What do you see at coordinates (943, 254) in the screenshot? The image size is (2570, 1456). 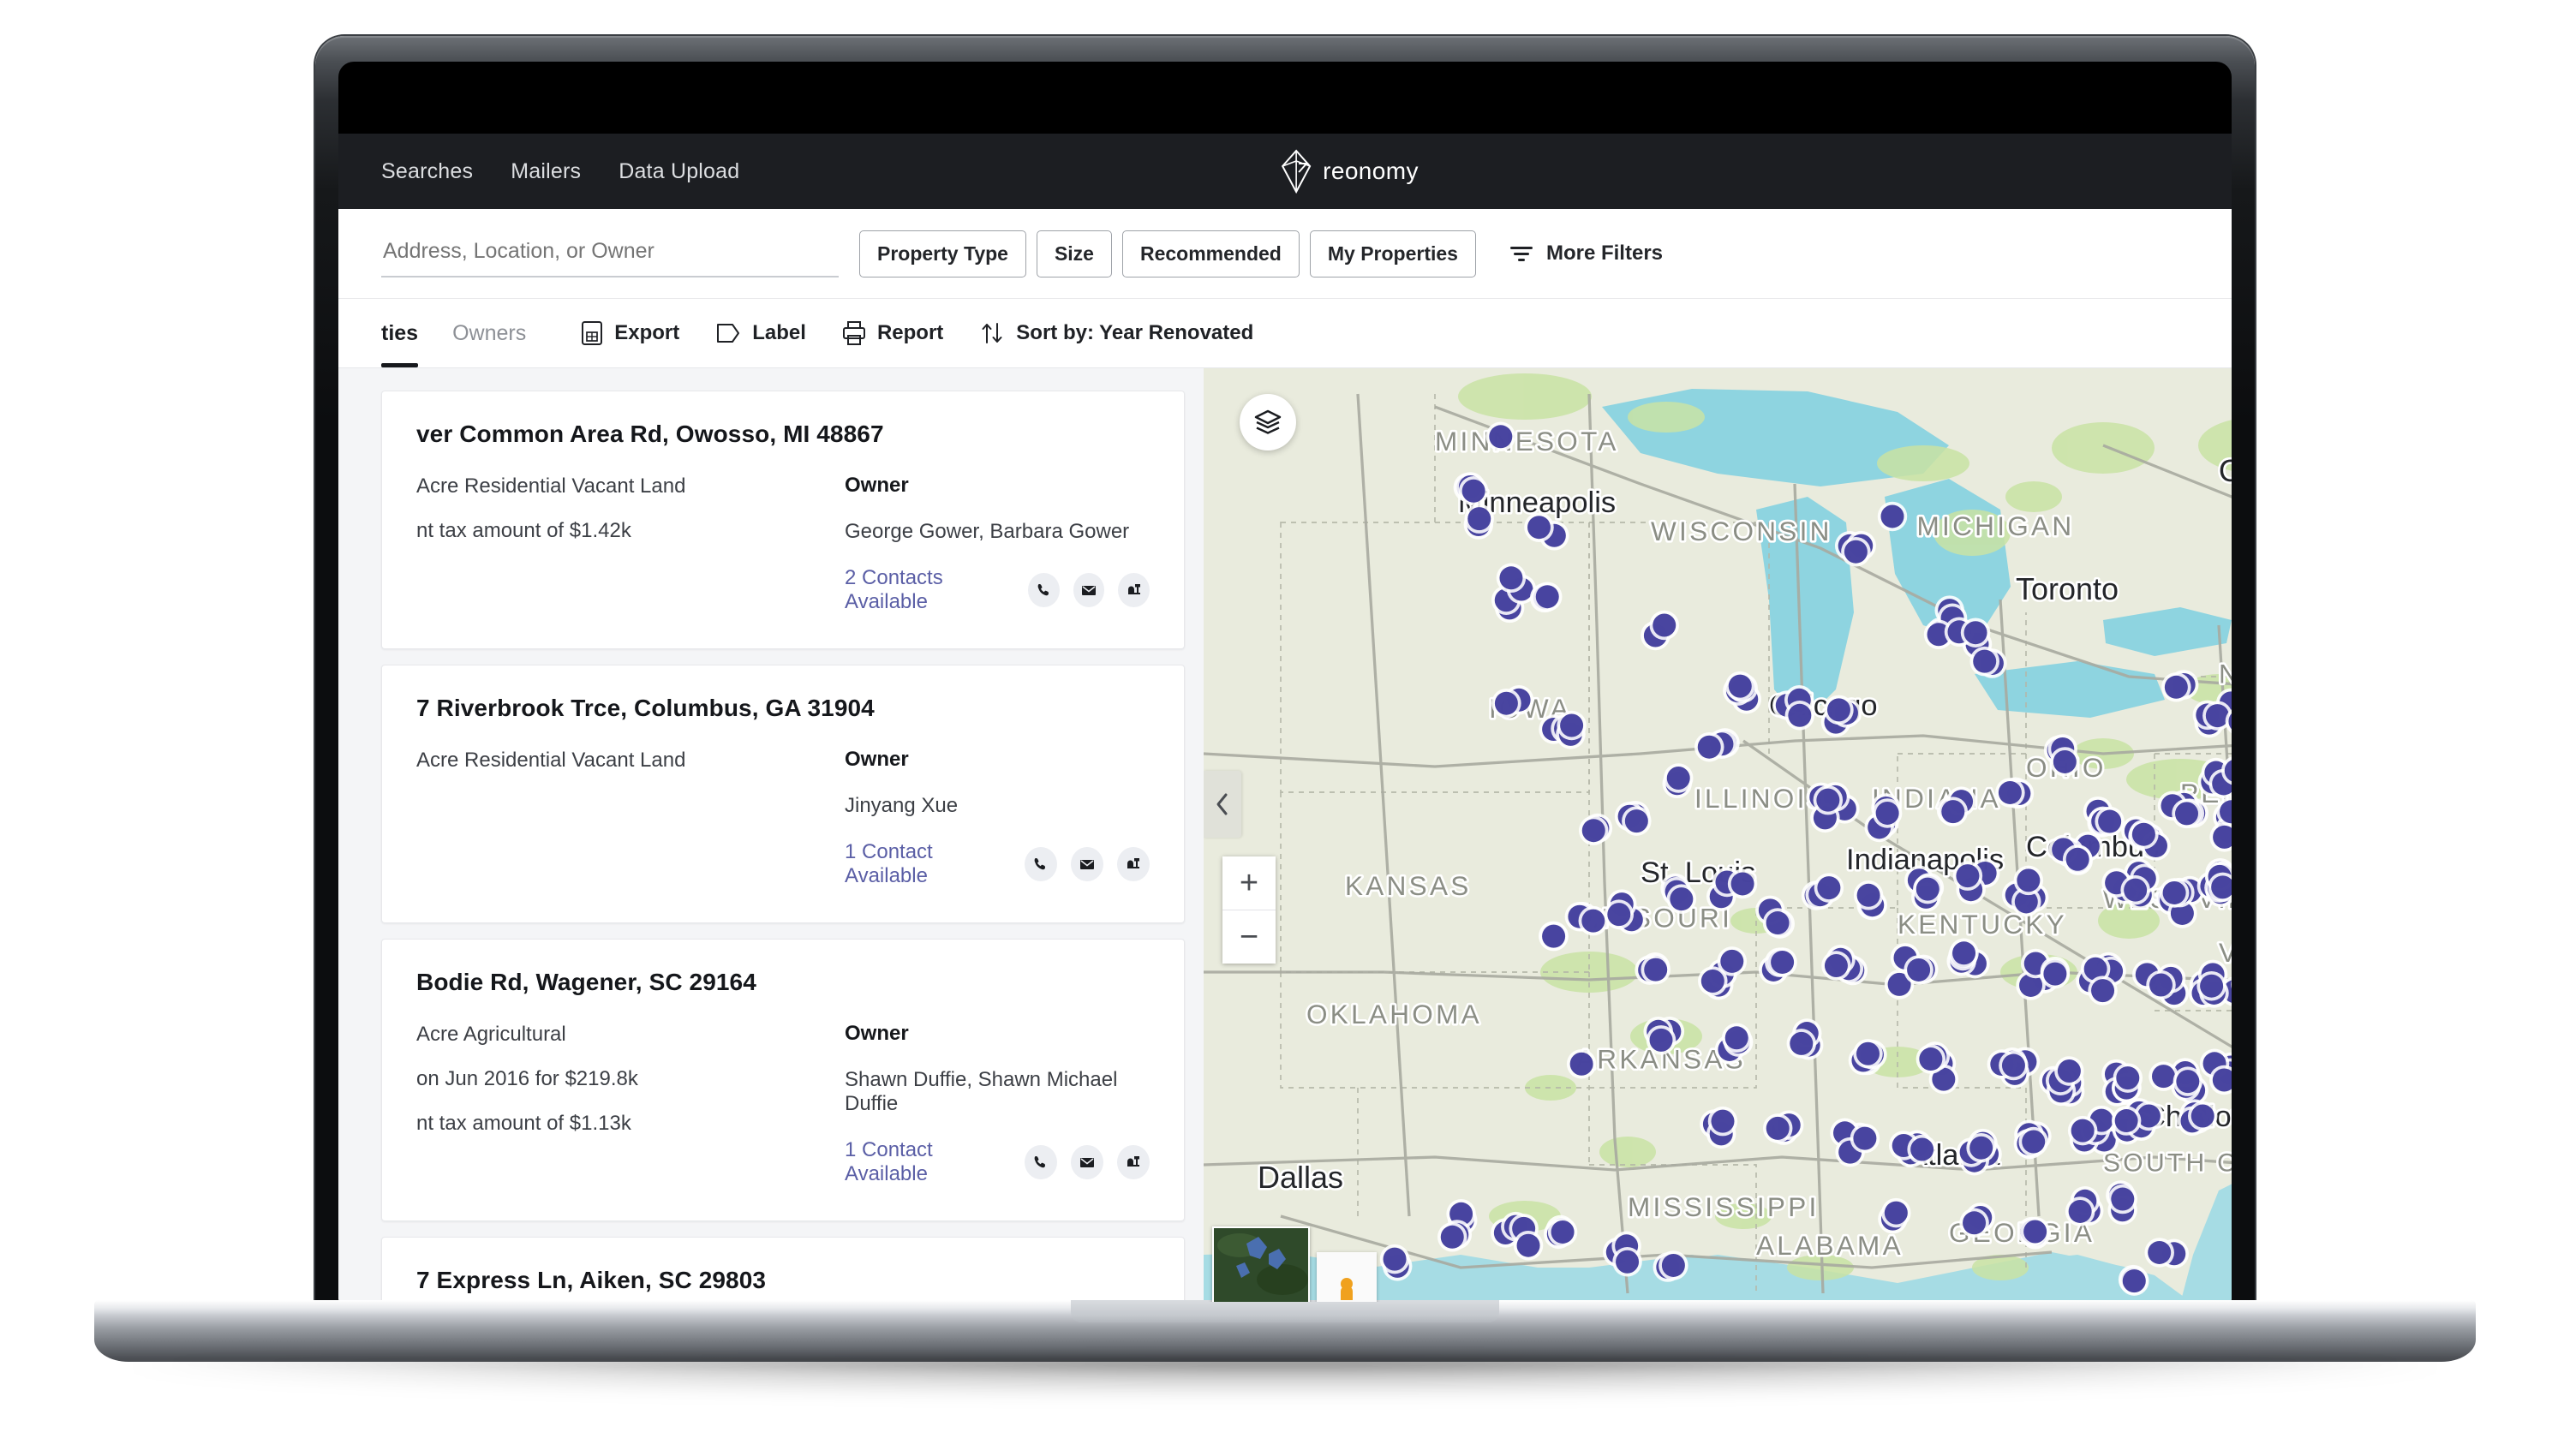 I see `filter-property-type-button: Property Type` at bounding box center [943, 254].